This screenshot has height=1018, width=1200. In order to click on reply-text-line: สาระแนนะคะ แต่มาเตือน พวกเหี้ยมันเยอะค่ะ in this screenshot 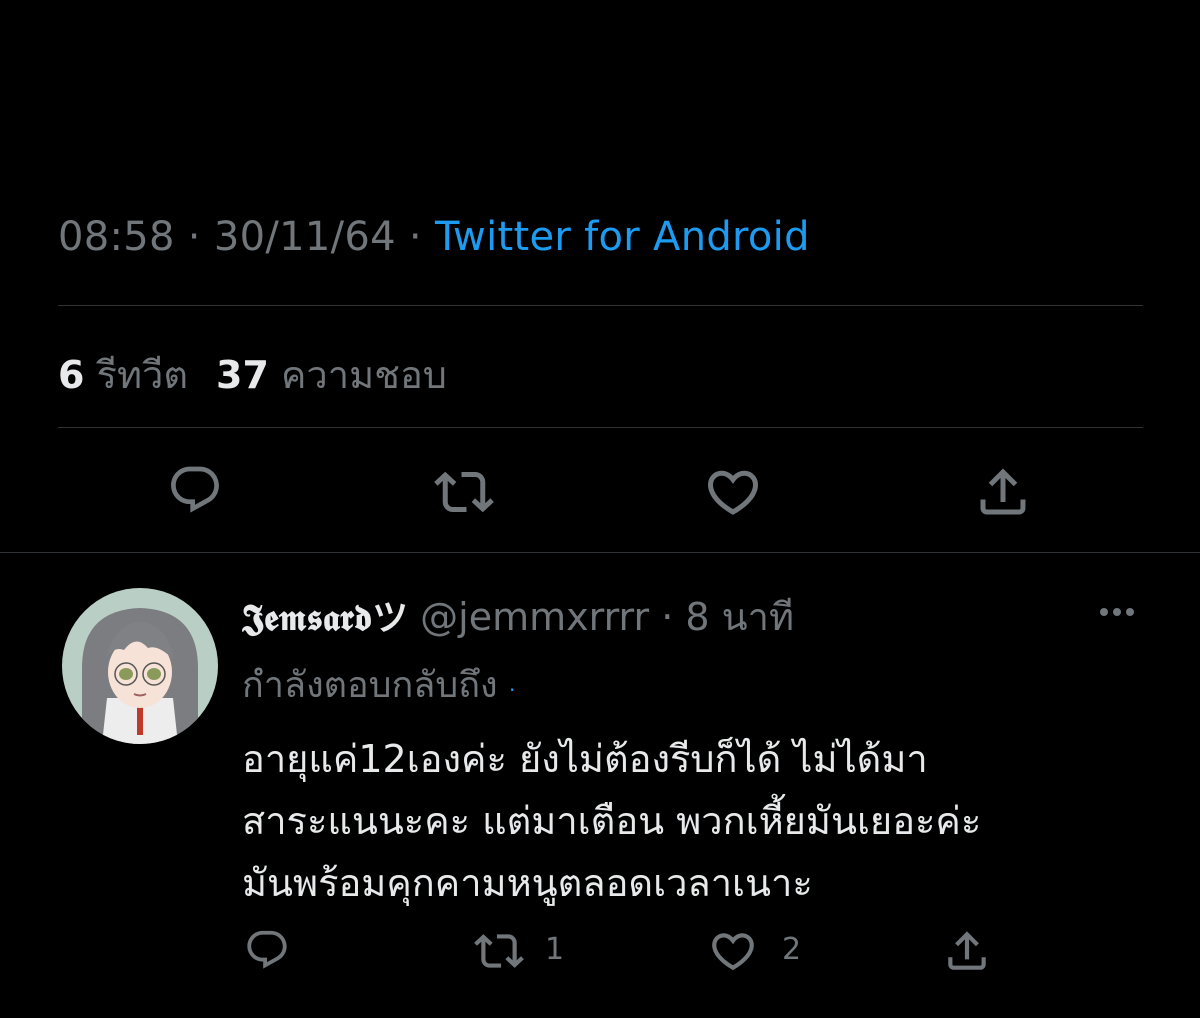, I will do `click(612, 821)`.